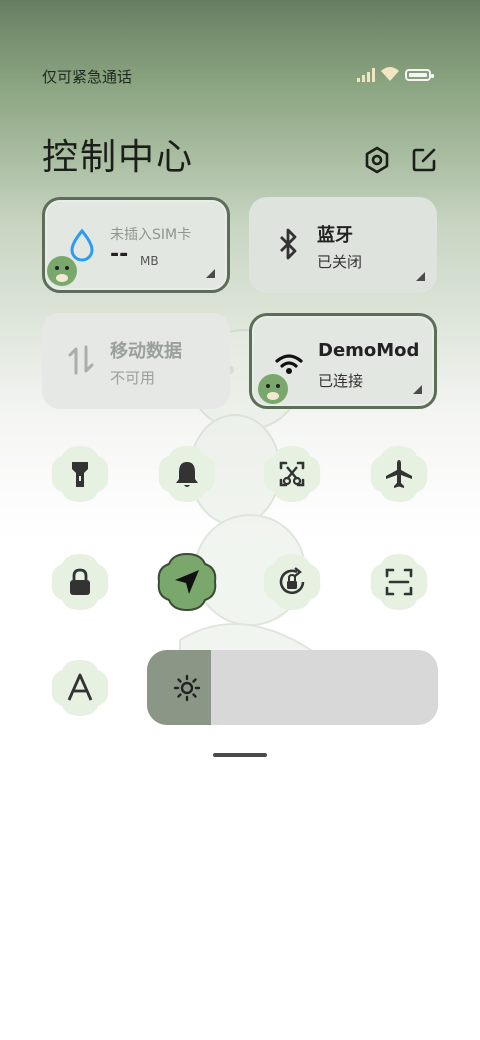  I want to click on lock-screen-toggle, so click(80, 582).